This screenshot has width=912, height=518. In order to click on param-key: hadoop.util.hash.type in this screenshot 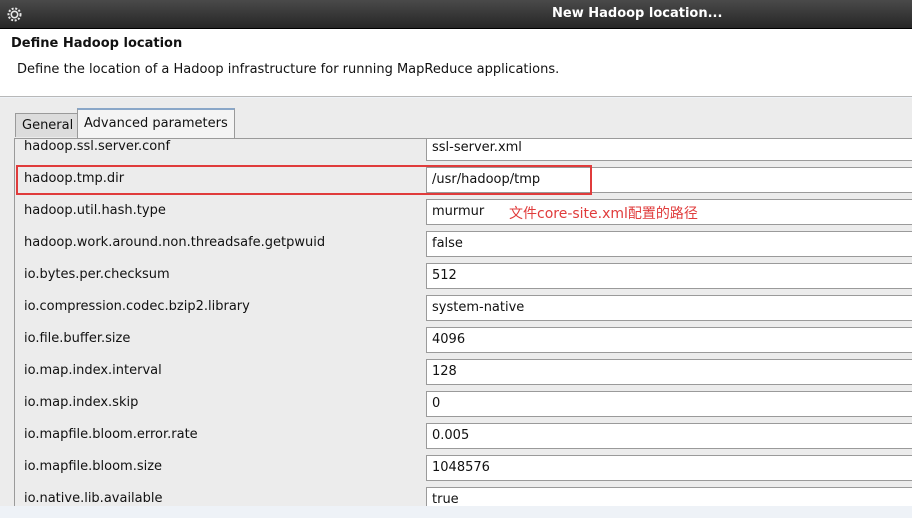, I will do `click(95, 210)`.